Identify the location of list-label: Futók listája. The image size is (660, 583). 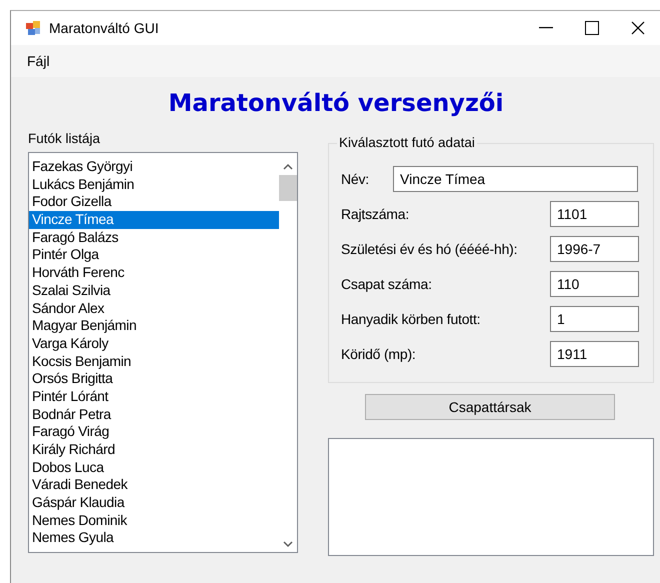
(65, 138).